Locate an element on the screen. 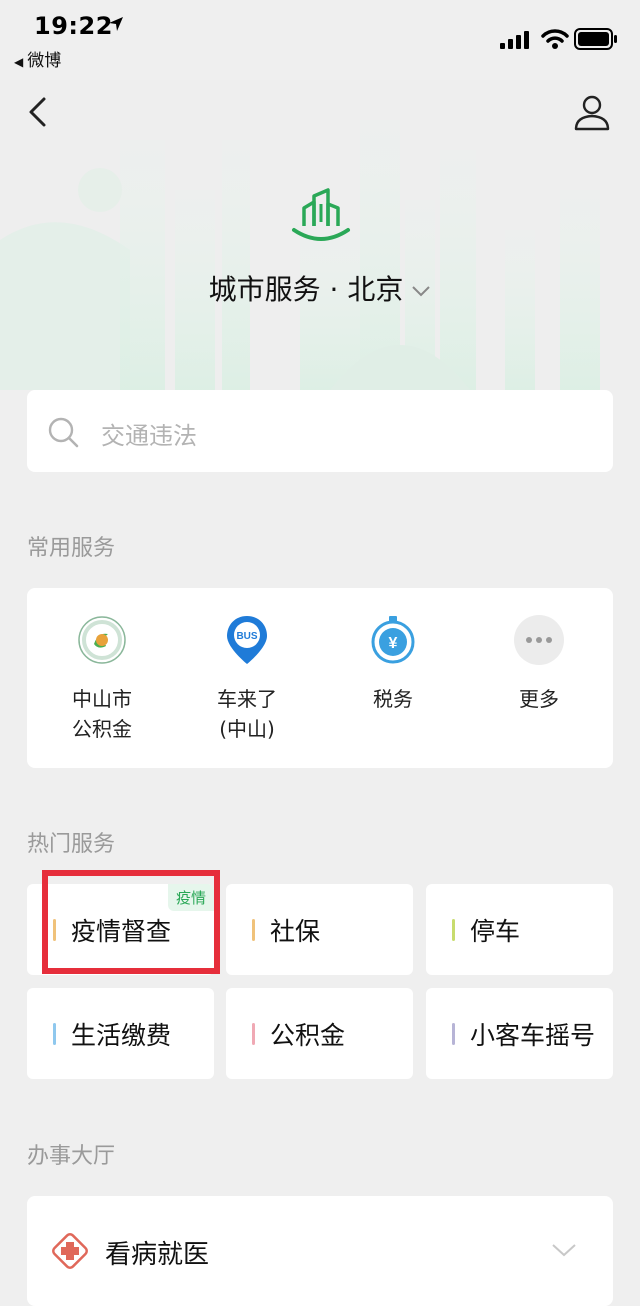  back-triangle-icon: ◀ is located at coordinates (19, 62).